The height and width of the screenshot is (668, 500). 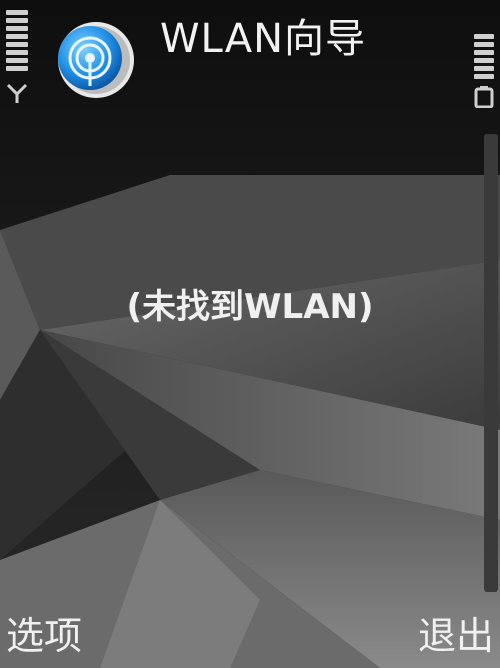 I want to click on wlan-wizard-icon, so click(x=96, y=60).